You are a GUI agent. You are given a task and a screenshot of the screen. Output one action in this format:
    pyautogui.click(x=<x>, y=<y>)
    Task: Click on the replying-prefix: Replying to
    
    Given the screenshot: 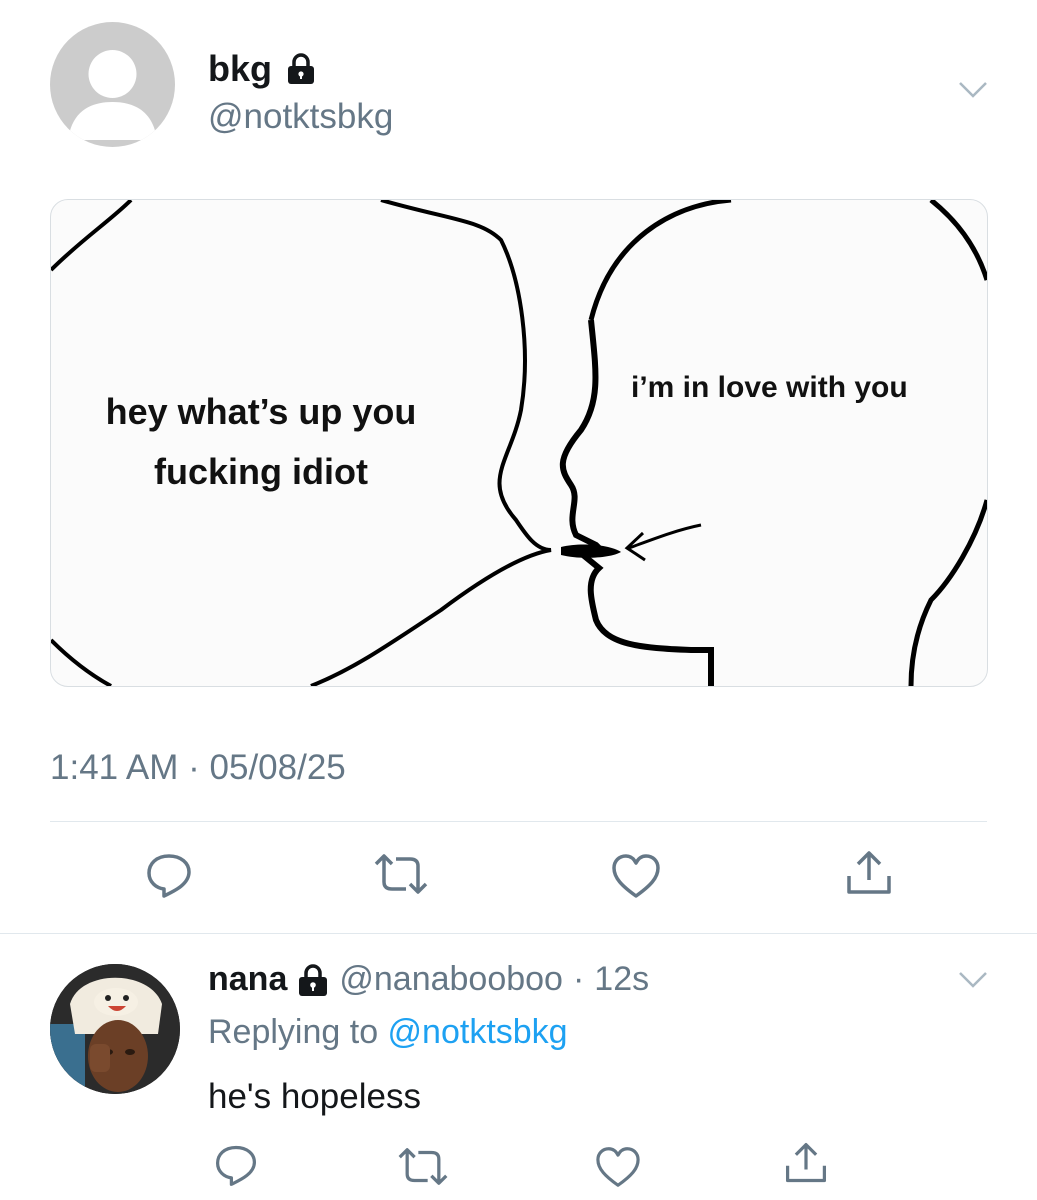 What is the action you would take?
    pyautogui.click(x=298, y=1032)
    